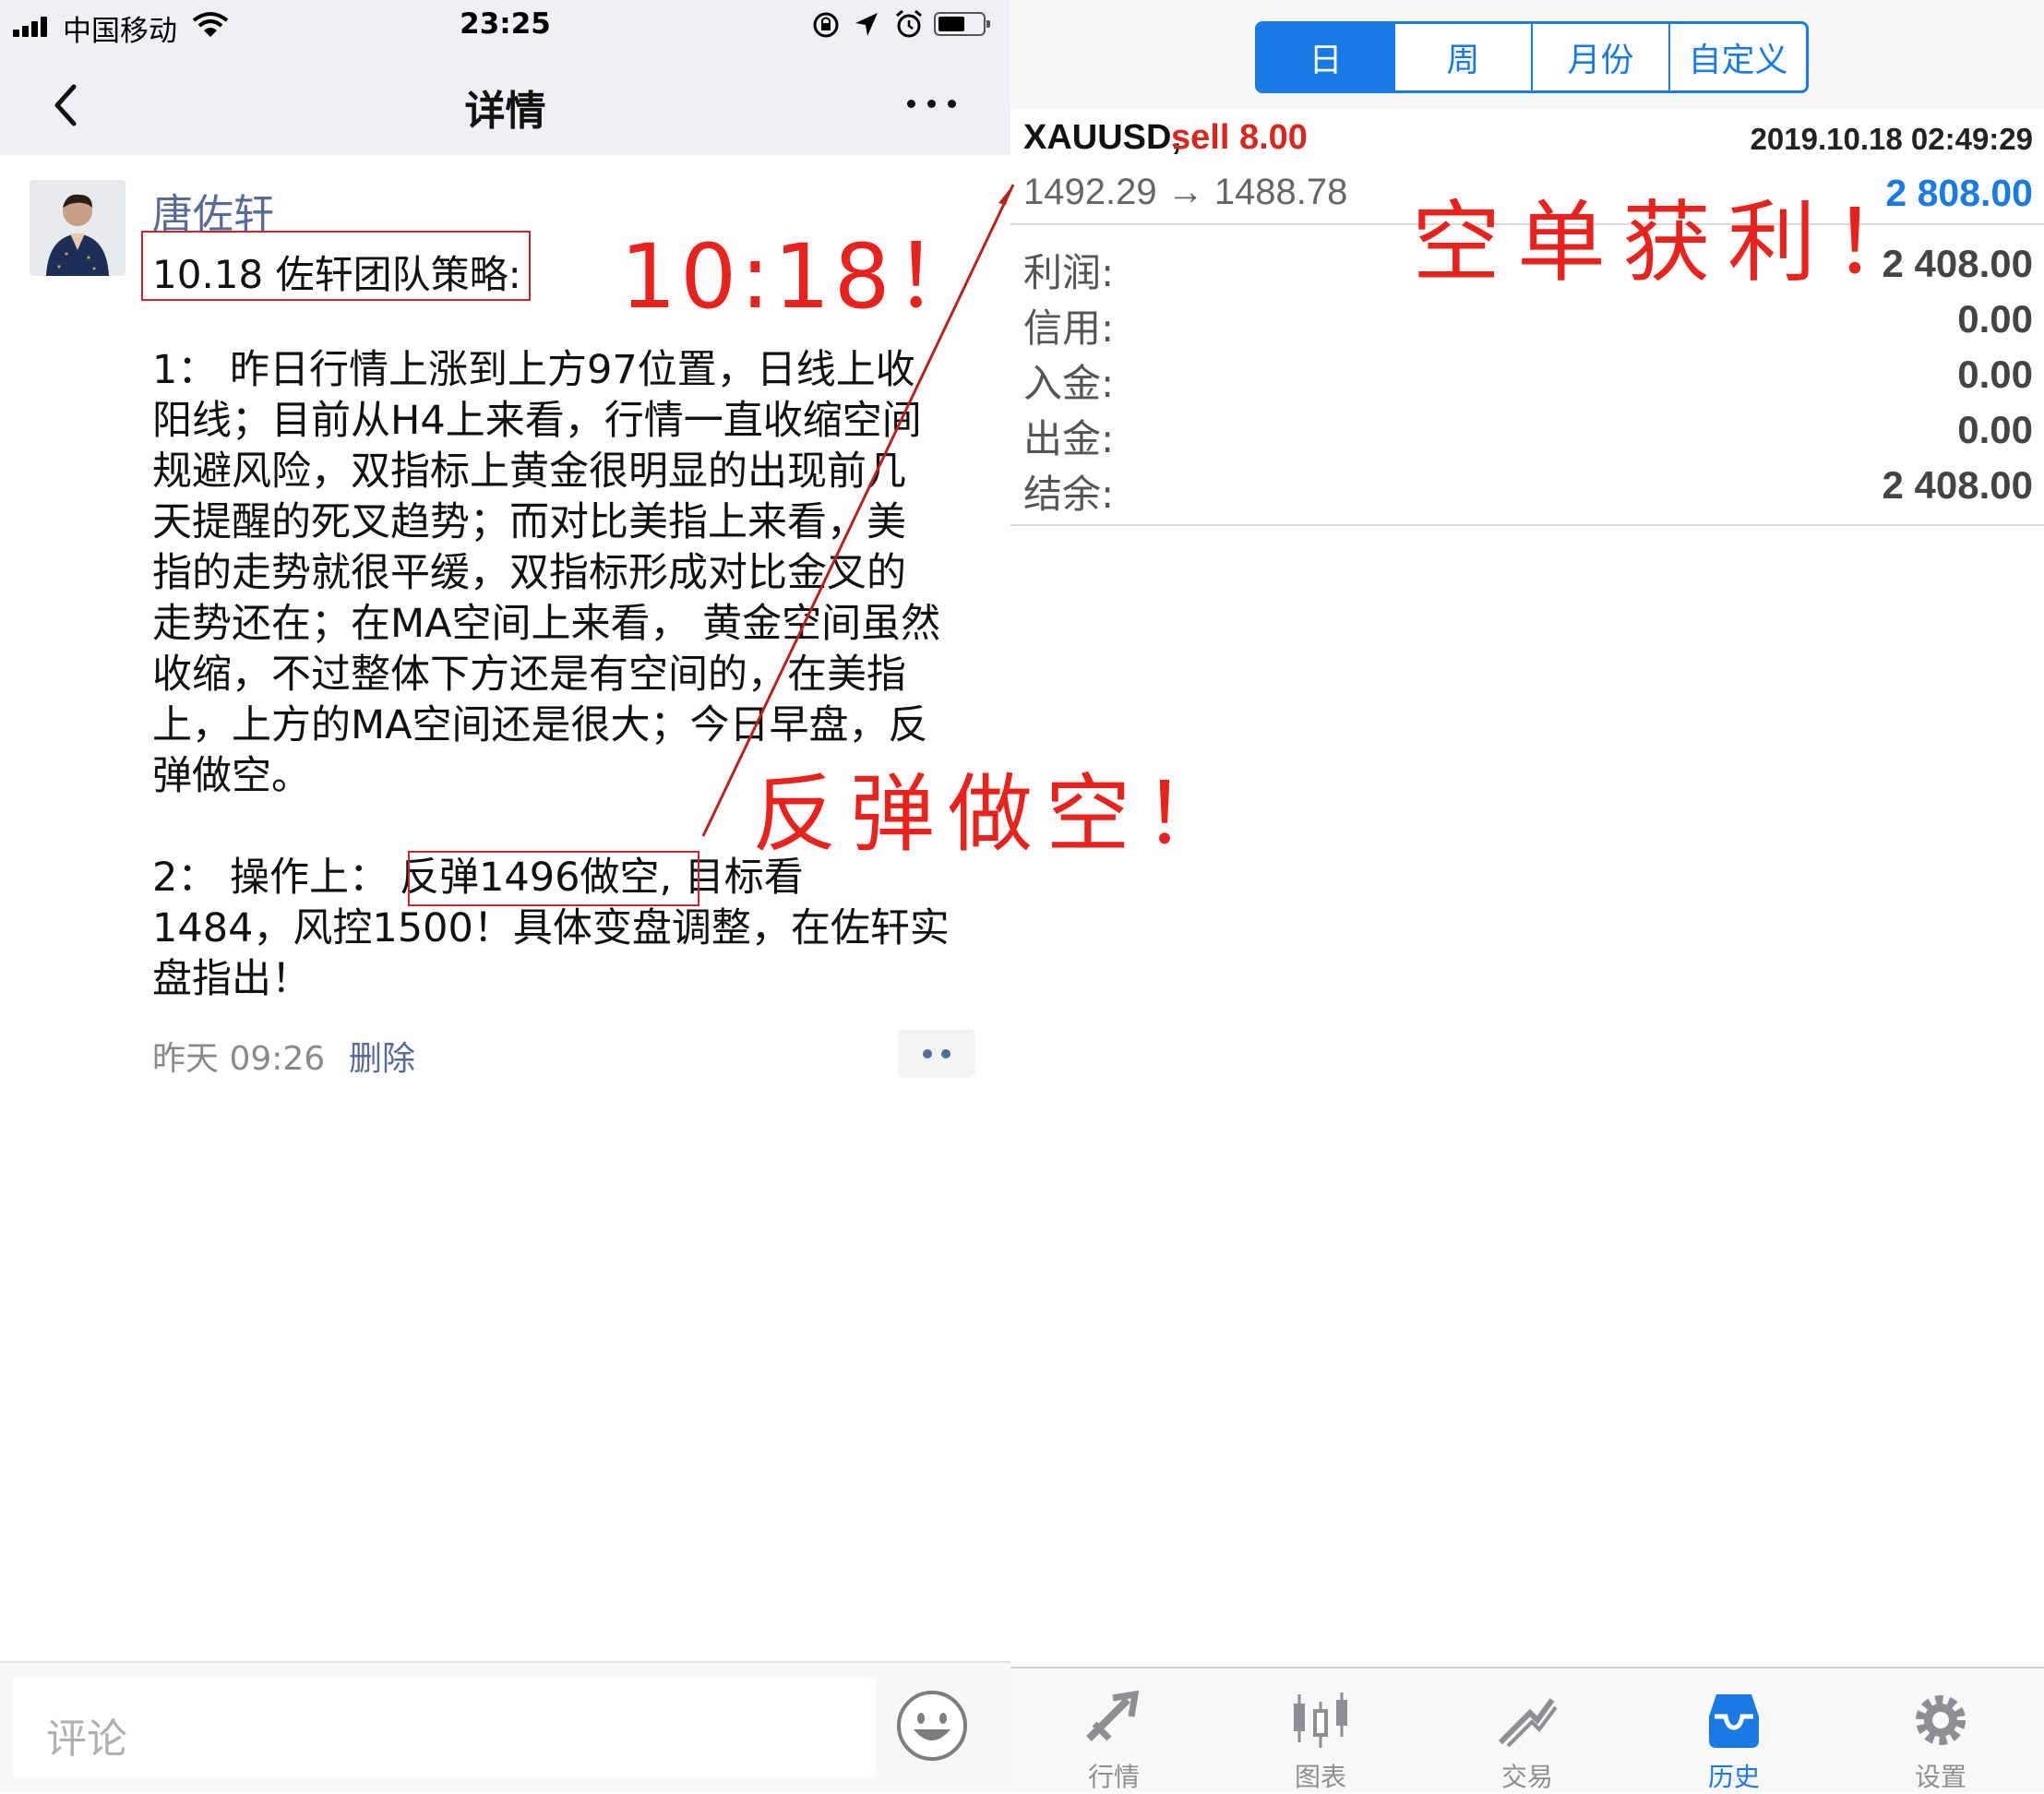  I want to click on trade-prices: 1492.29 → 1488.78, so click(1185, 192).